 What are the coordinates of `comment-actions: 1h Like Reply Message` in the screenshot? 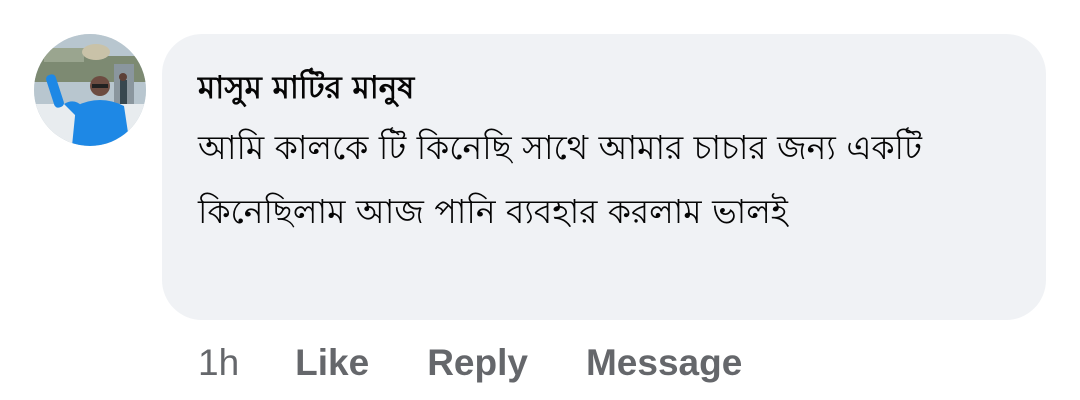 It's located at (499, 363).